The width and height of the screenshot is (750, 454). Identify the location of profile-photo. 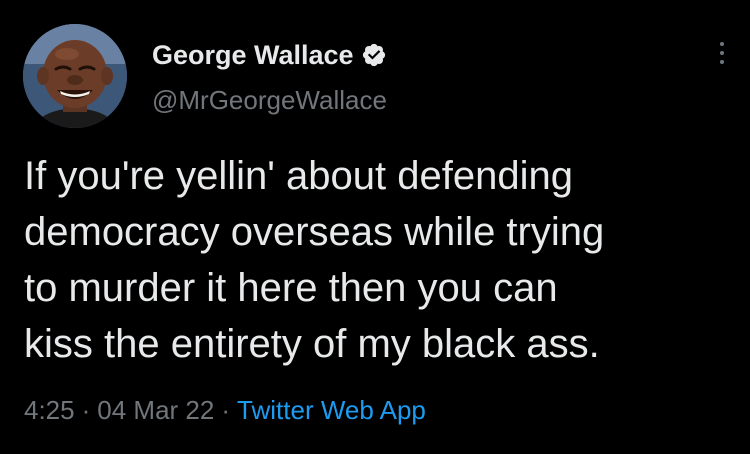
(75, 76).